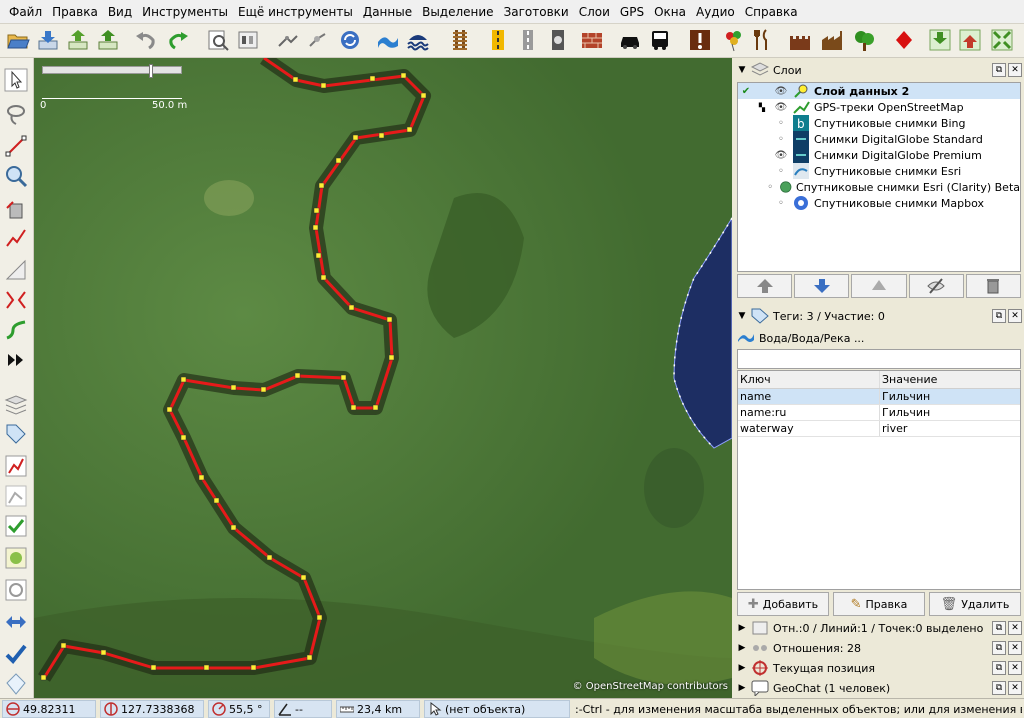  I want to click on move-down-button, so click(822, 286).